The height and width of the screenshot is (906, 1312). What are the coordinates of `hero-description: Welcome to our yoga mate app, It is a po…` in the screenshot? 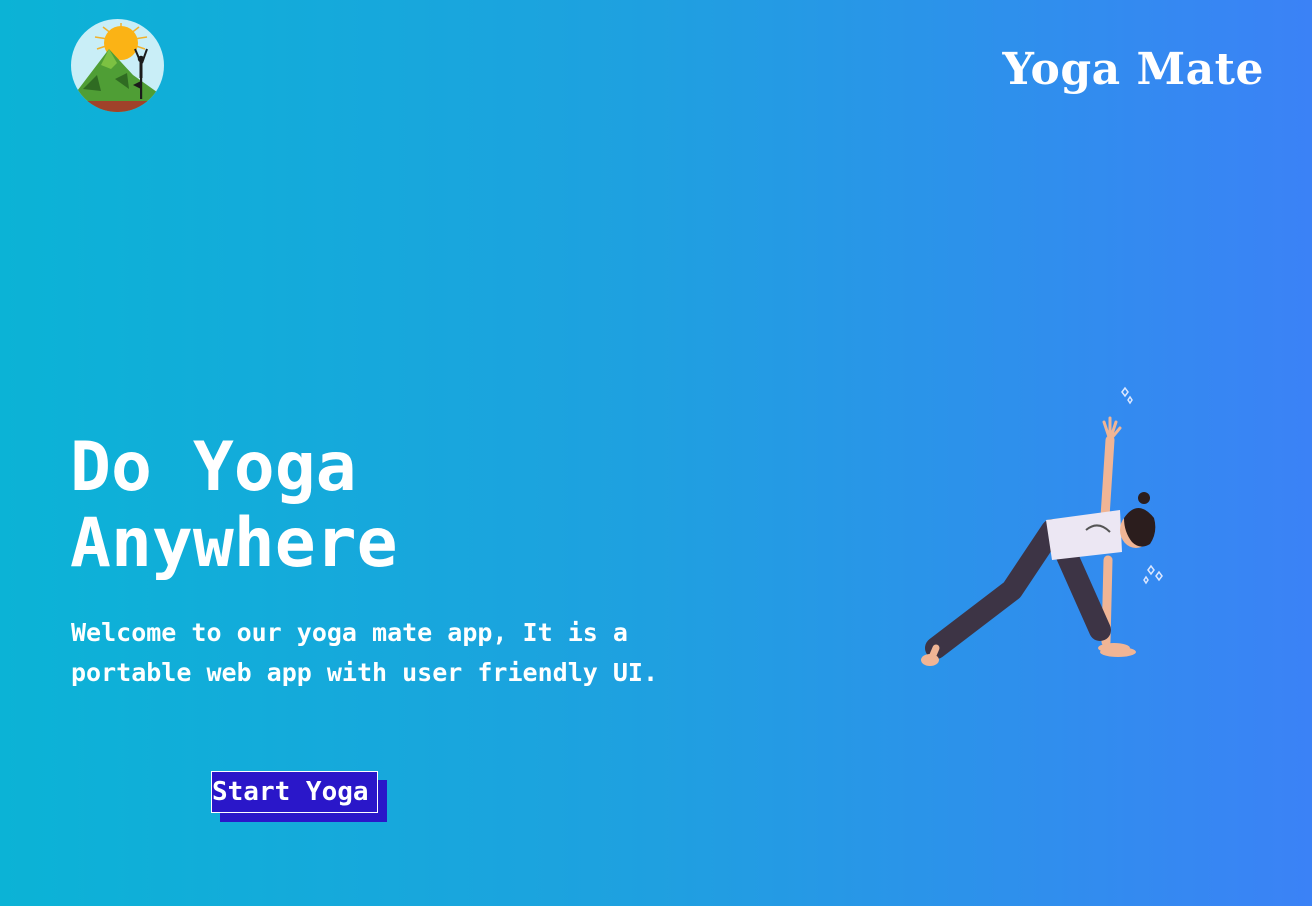 It's located at (364, 652).